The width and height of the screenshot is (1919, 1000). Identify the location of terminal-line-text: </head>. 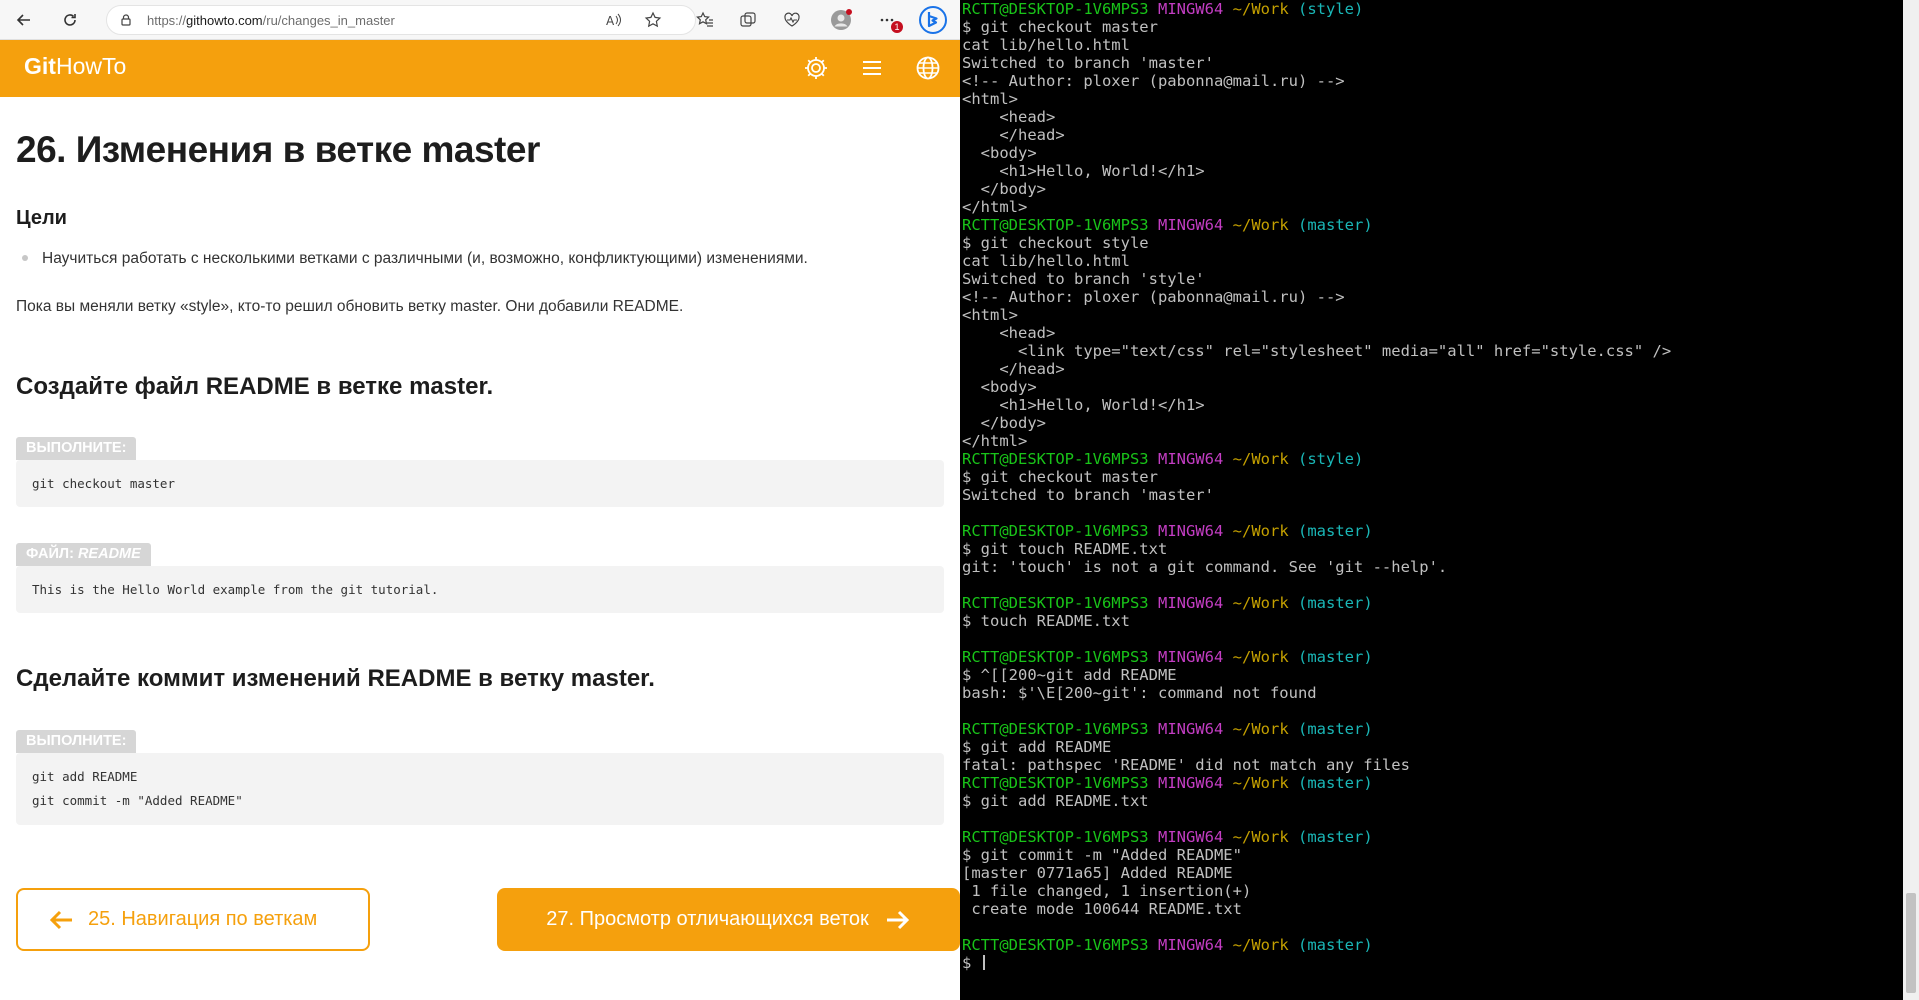
(1013, 369).